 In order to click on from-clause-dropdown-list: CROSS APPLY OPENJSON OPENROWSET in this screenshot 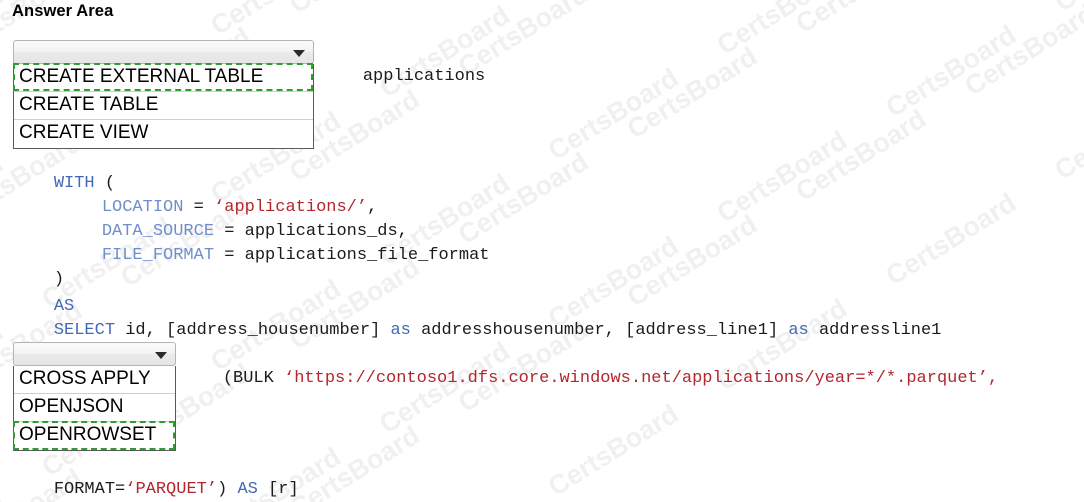, I will do `click(94, 408)`.